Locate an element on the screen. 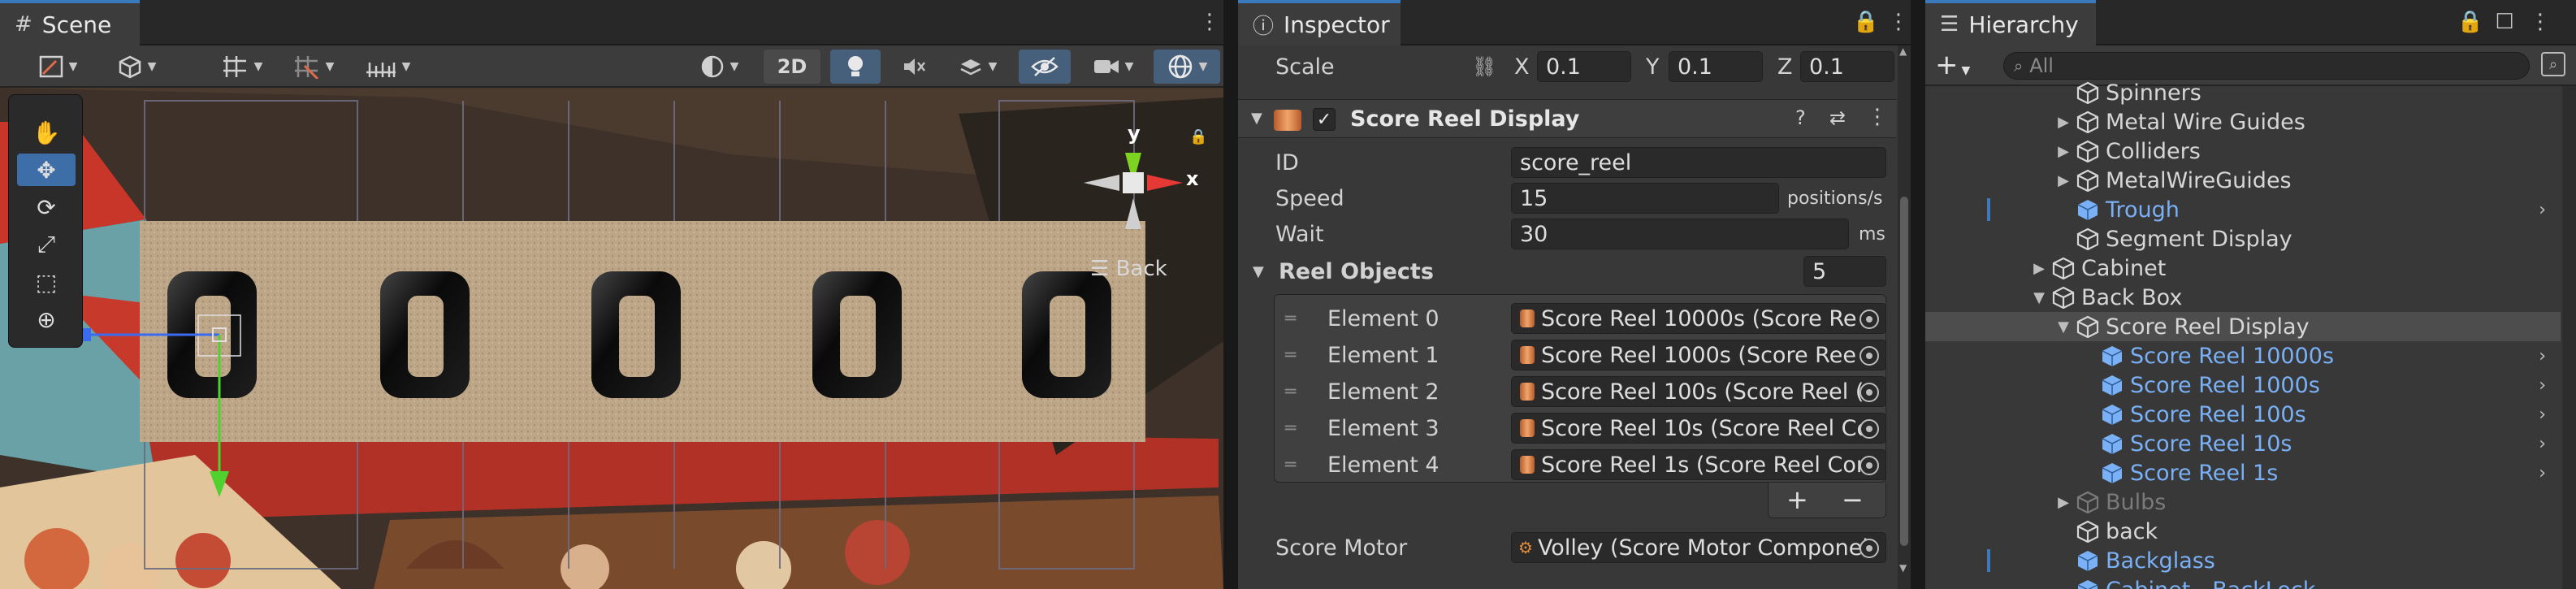  reel-objects-count: 5 is located at coordinates (1844, 271).